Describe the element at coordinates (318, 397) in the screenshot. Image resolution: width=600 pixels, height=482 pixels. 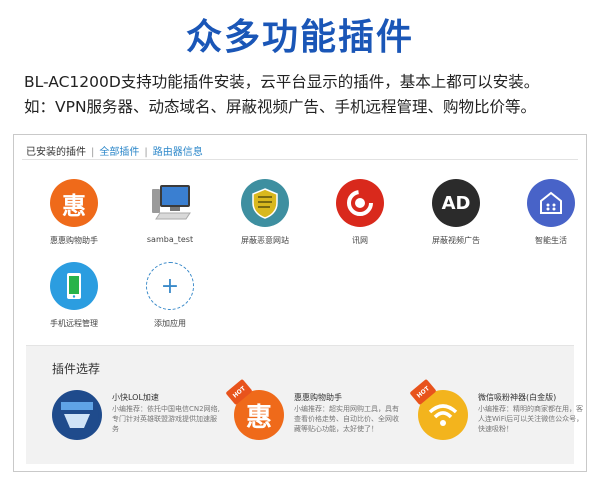
I see `store-item-title: 惠惠购物助手` at that location.